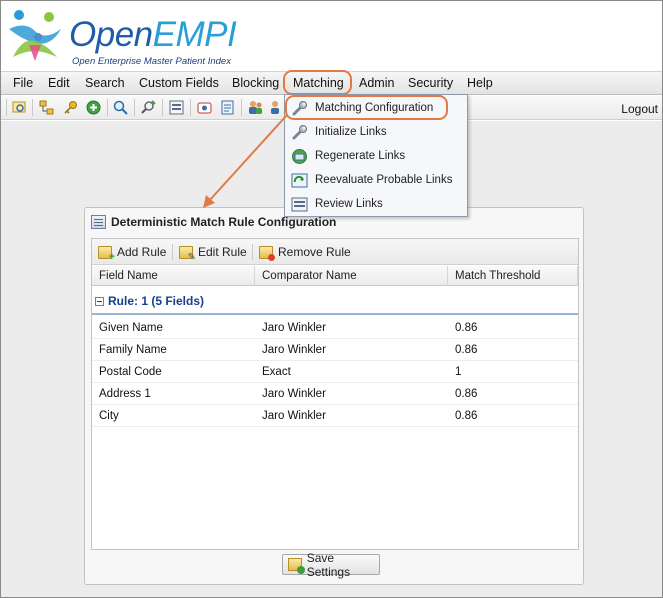  I want to click on edit-rule-button: Edit Rule, so click(213, 253).